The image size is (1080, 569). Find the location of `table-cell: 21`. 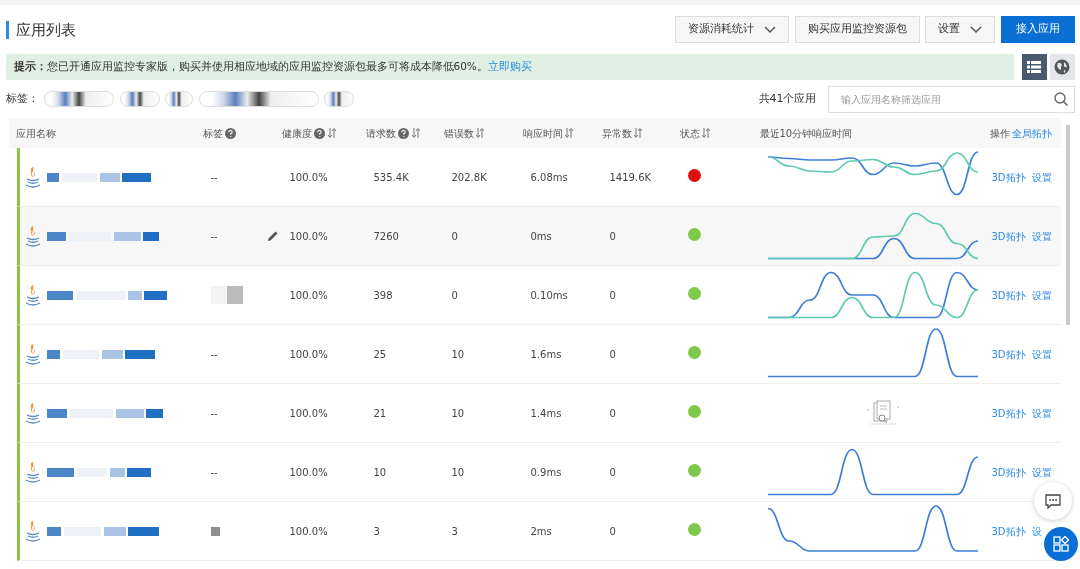

table-cell: 21 is located at coordinates (380, 413).